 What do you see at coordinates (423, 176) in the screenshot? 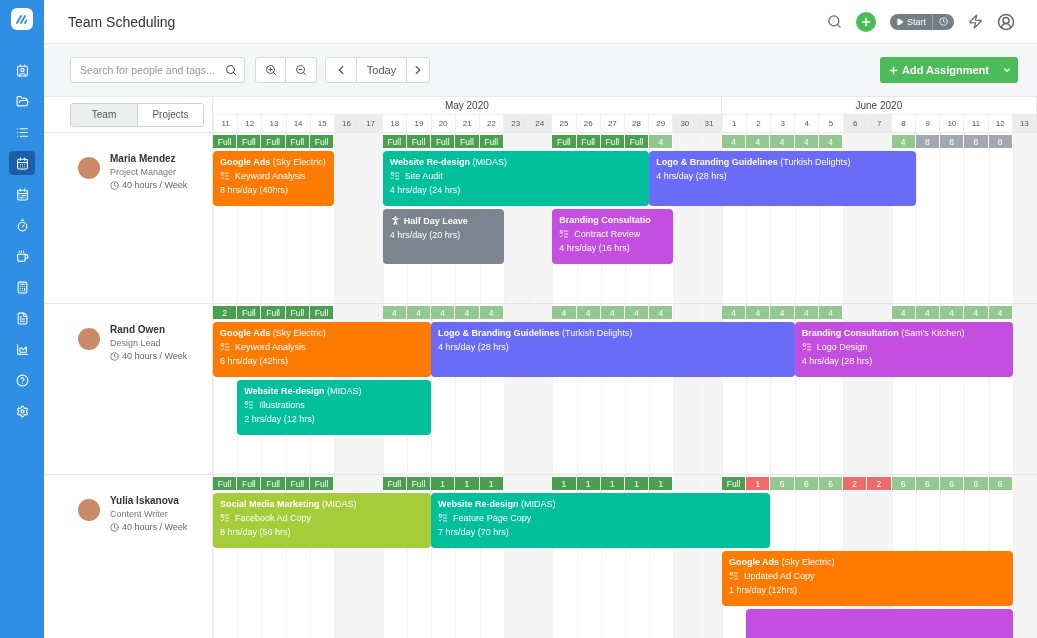
I see `task-name: Site Audit` at bounding box center [423, 176].